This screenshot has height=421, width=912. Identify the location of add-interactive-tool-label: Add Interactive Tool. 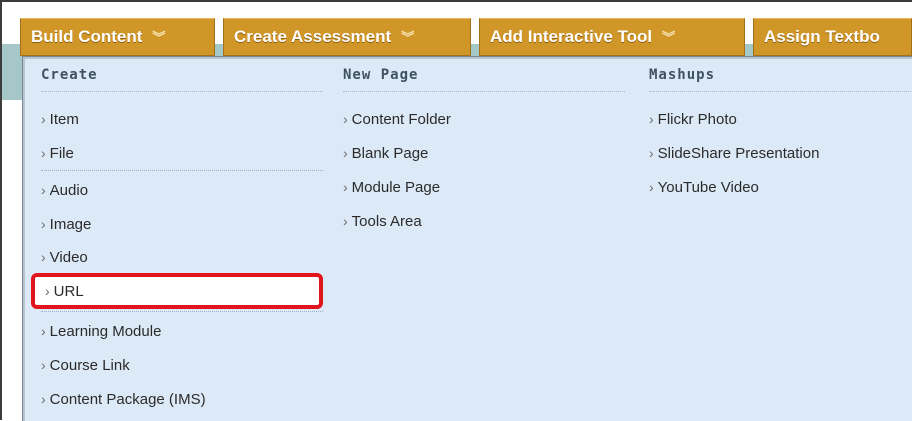
(571, 36).